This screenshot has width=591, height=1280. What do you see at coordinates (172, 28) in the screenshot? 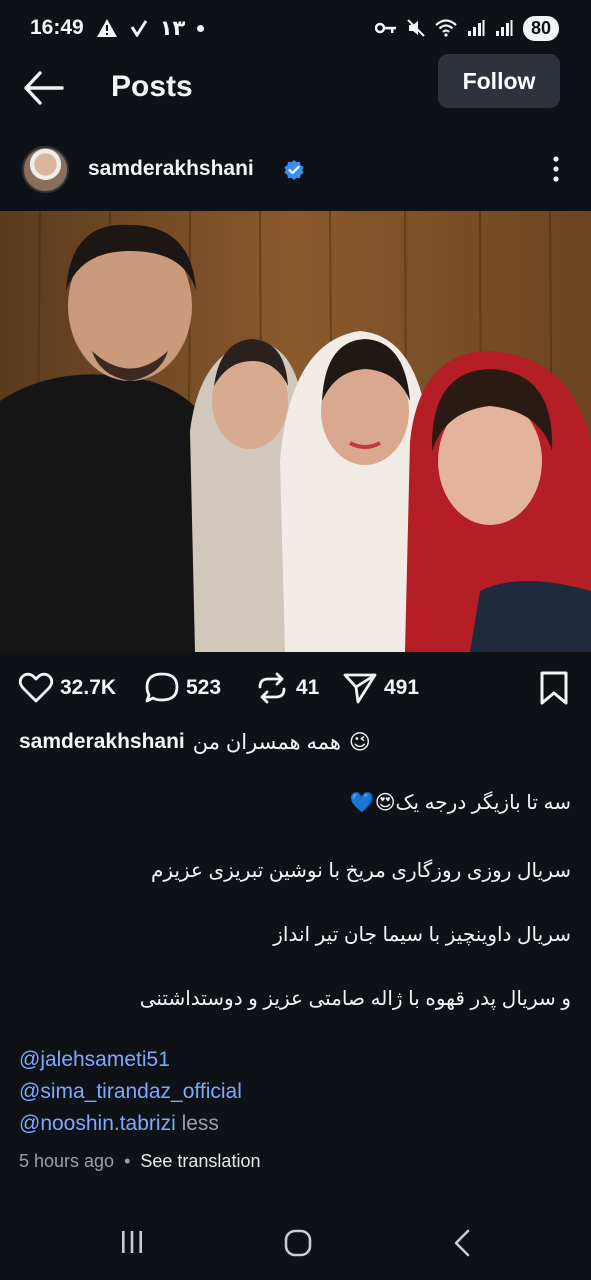
I see `status-extra: ۱۳` at bounding box center [172, 28].